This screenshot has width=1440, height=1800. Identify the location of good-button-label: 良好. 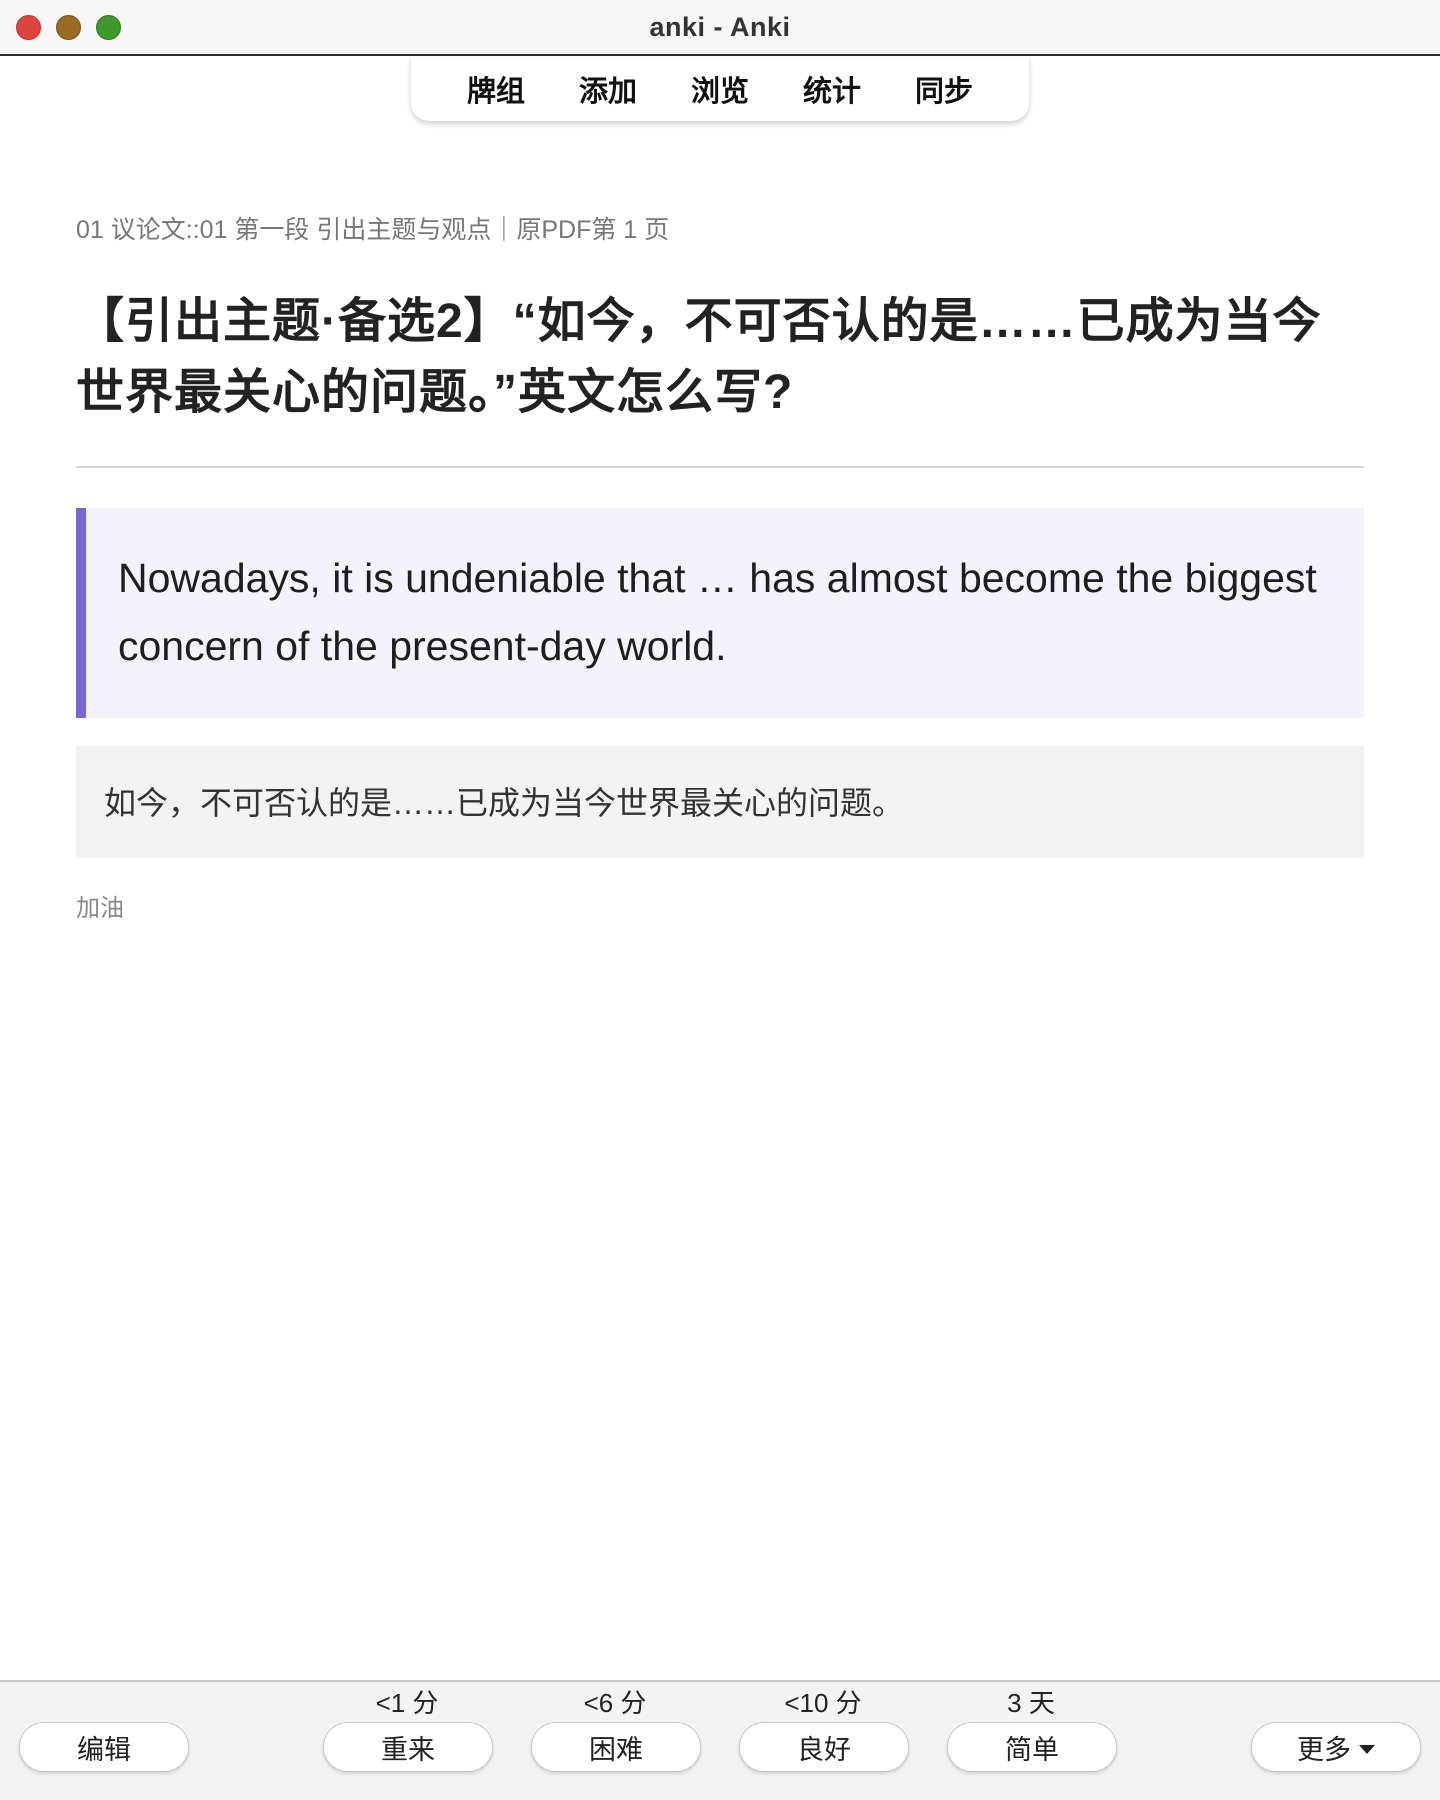
(824, 1749).